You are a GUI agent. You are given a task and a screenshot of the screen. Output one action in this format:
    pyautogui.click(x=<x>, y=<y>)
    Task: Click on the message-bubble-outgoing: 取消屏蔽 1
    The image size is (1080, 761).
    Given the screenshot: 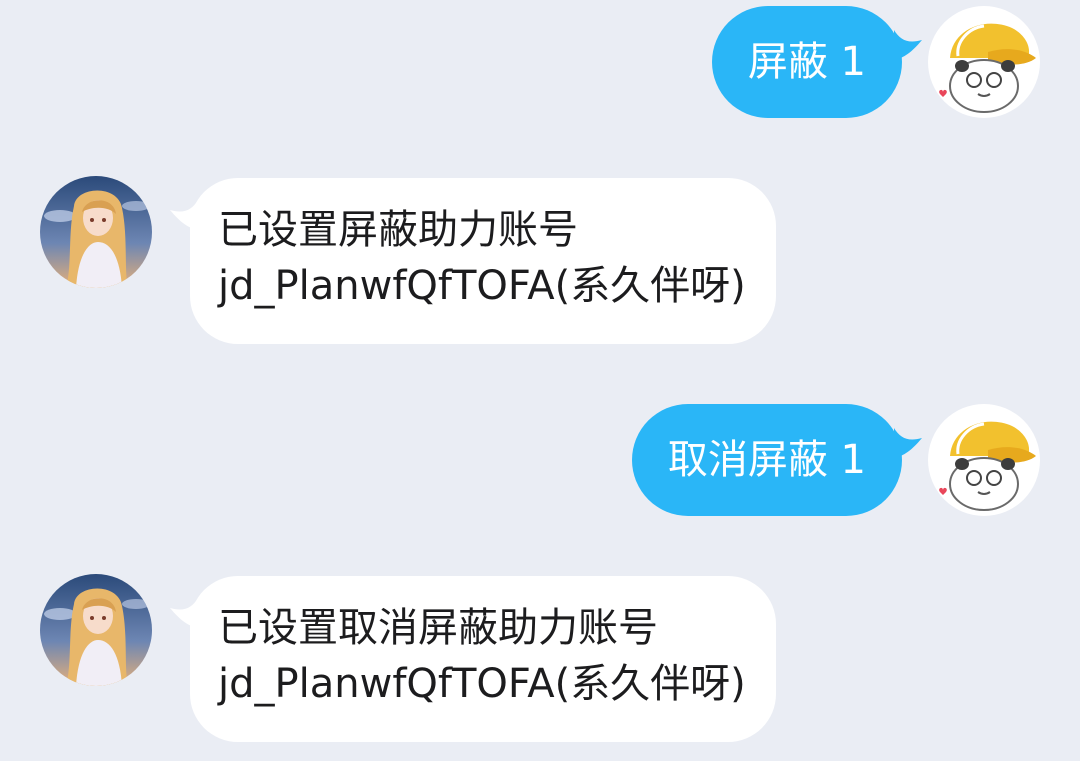 What is the action you would take?
    pyautogui.click(x=776, y=460)
    